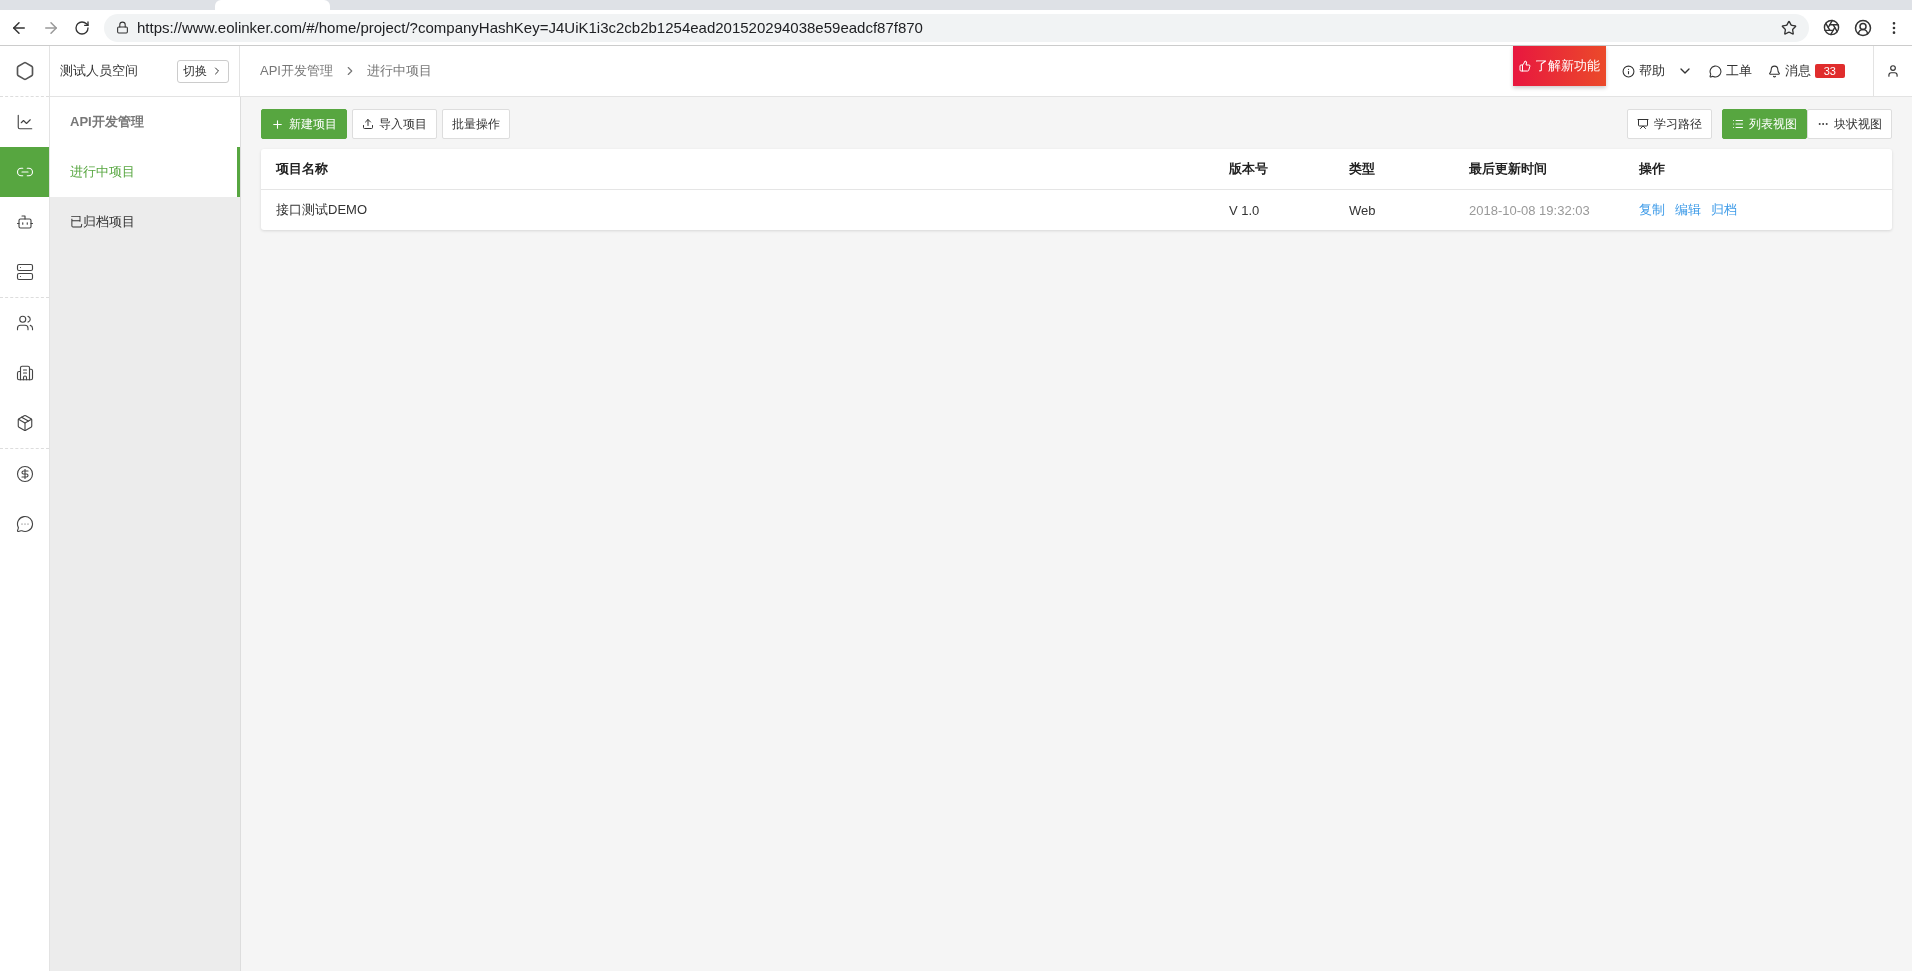  Describe the element at coordinates (530, 27) in the screenshot. I see `url-text: https://www.eolinker.com/#/home/project/?companyHashKey=J4UiK1i3c2cb2b1254ead201520294038e59eadcf87f870` at that location.